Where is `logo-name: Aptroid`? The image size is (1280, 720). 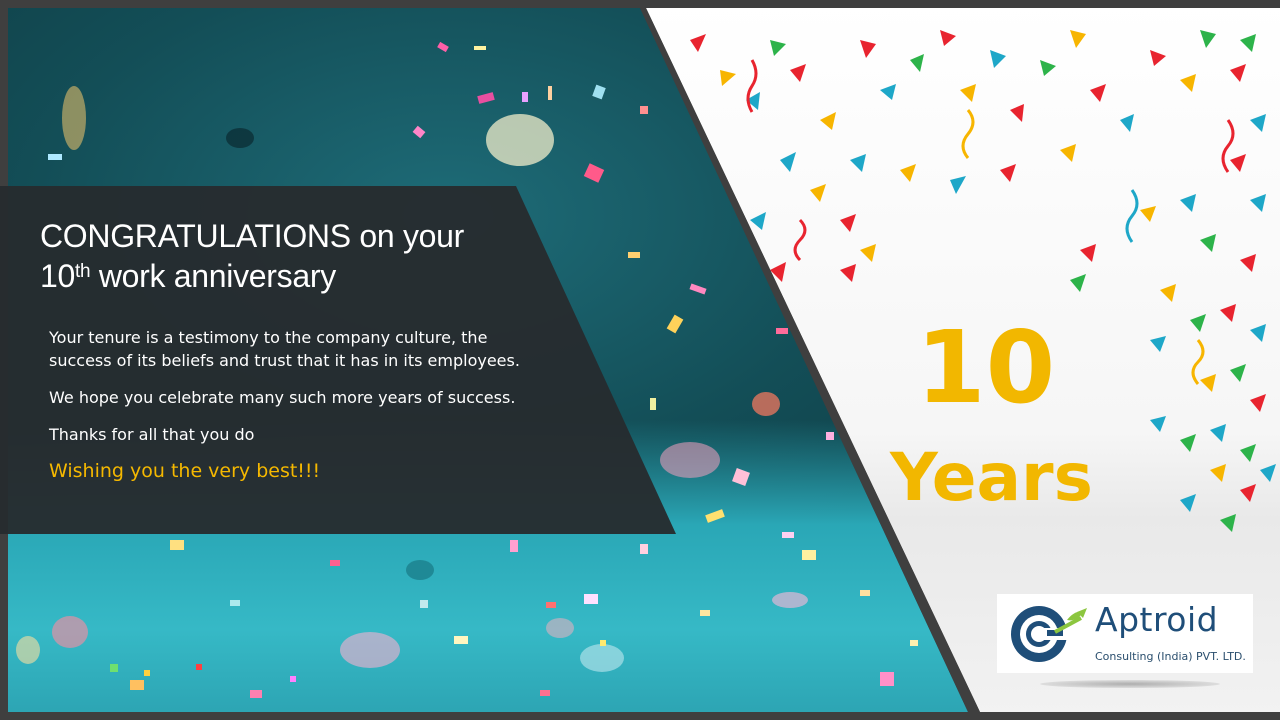 logo-name: Aptroid is located at coordinates (1157, 619).